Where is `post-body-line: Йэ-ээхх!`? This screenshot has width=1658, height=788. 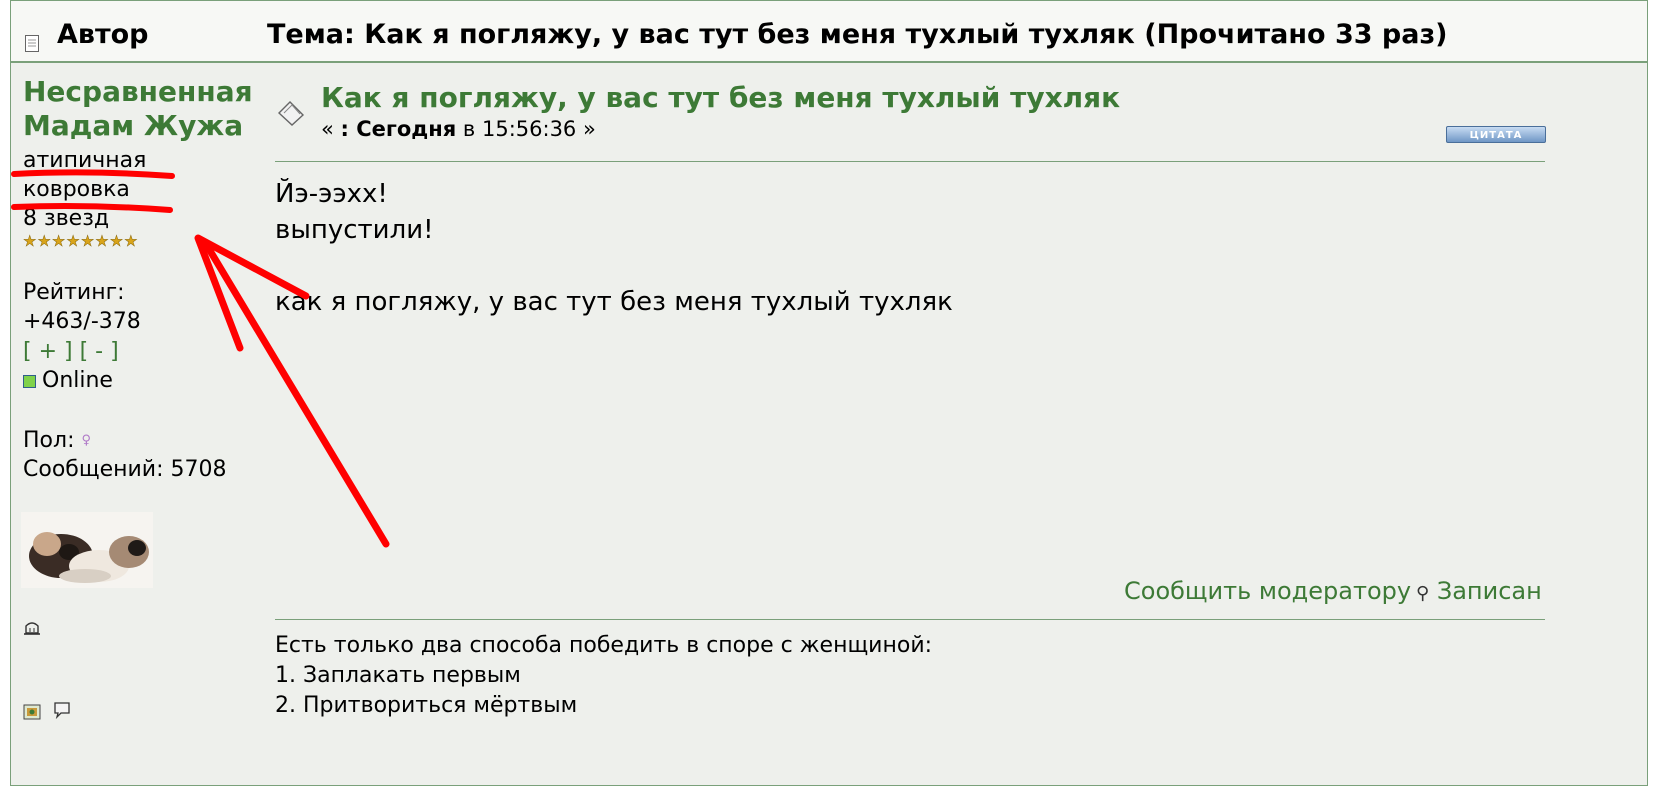 post-body-line: Йэ-ээхх! is located at coordinates (331, 194).